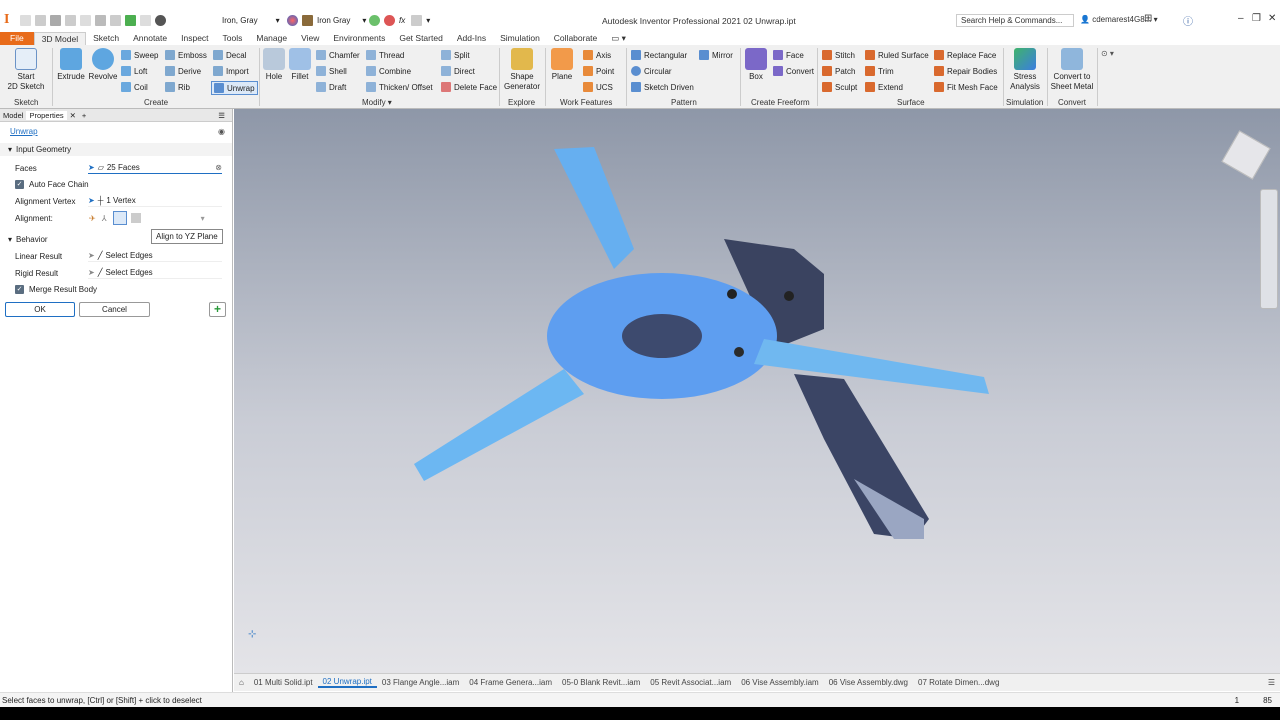 The image size is (1280, 720). I want to click on align-xy-icon: ✈, so click(92, 218).